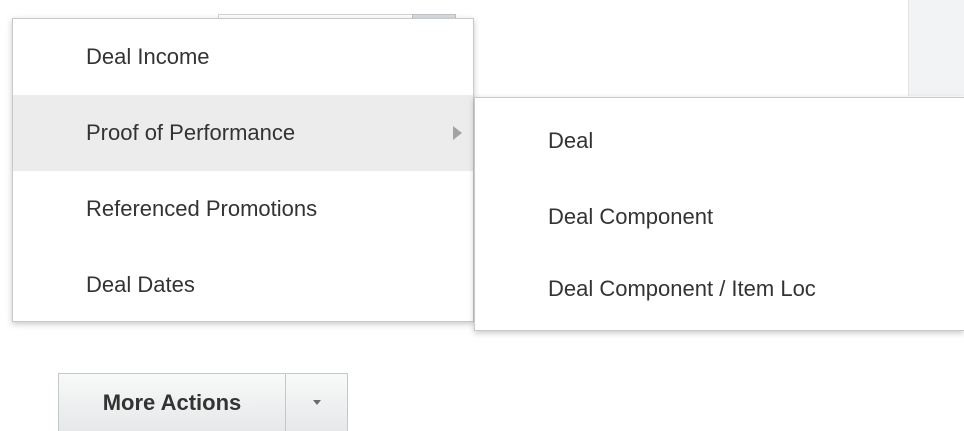 The width and height of the screenshot is (964, 431). I want to click on more-actions-split-button: More Actions, so click(203, 402).